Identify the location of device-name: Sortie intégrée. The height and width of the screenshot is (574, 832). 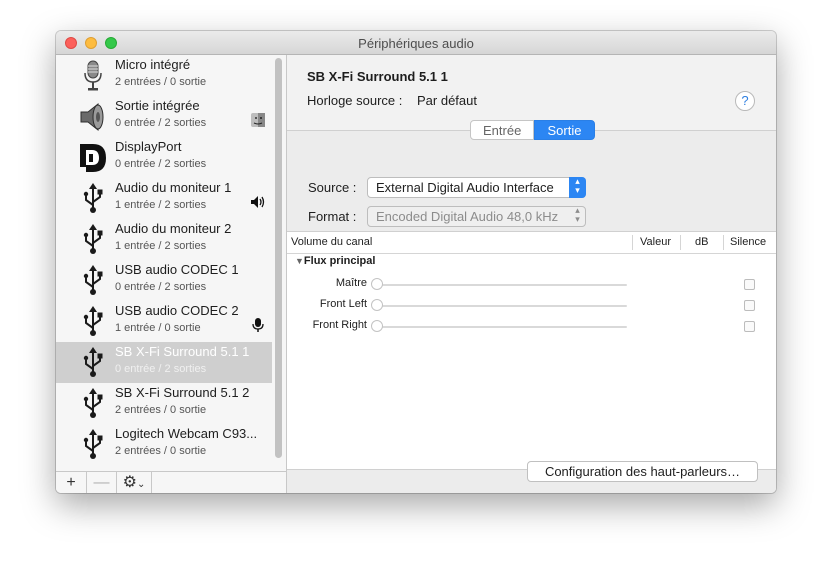
(157, 105).